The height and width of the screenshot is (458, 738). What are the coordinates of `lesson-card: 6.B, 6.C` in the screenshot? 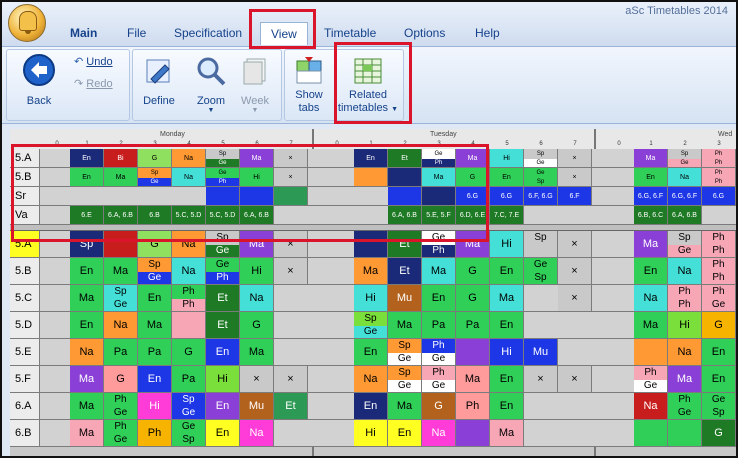 It's located at (651, 215).